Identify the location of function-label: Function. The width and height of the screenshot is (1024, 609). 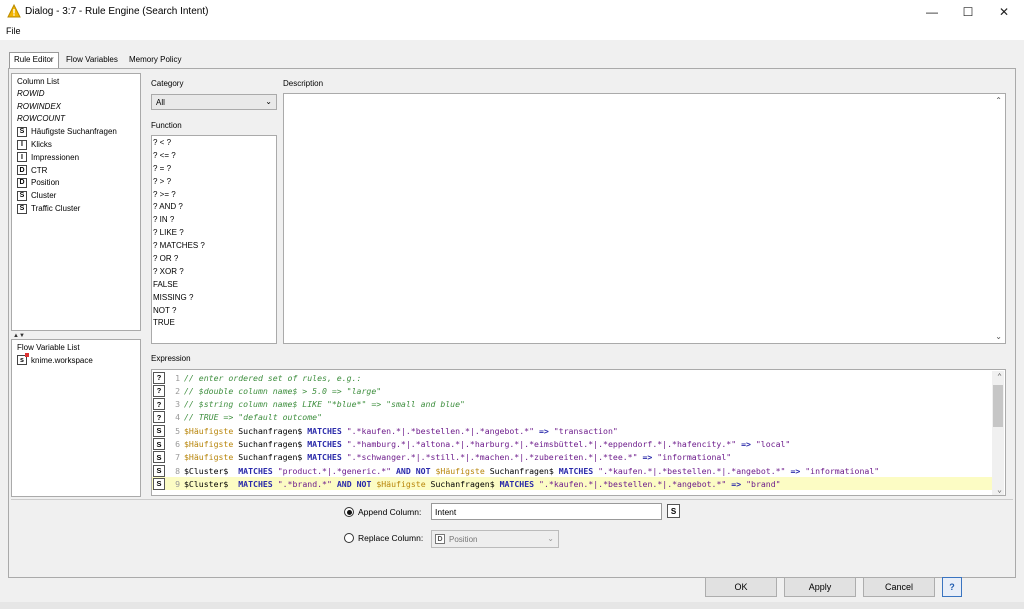
(166, 125).